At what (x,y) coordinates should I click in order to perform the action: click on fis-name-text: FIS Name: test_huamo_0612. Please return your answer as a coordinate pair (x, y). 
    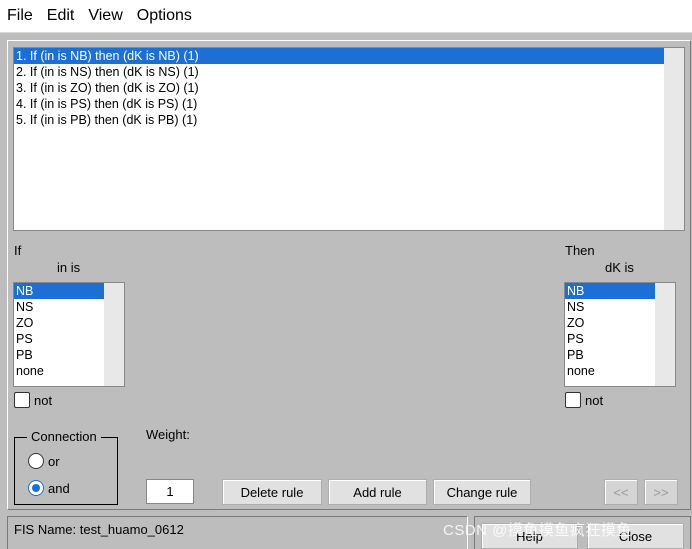
    Looking at the image, I should click on (99, 529).